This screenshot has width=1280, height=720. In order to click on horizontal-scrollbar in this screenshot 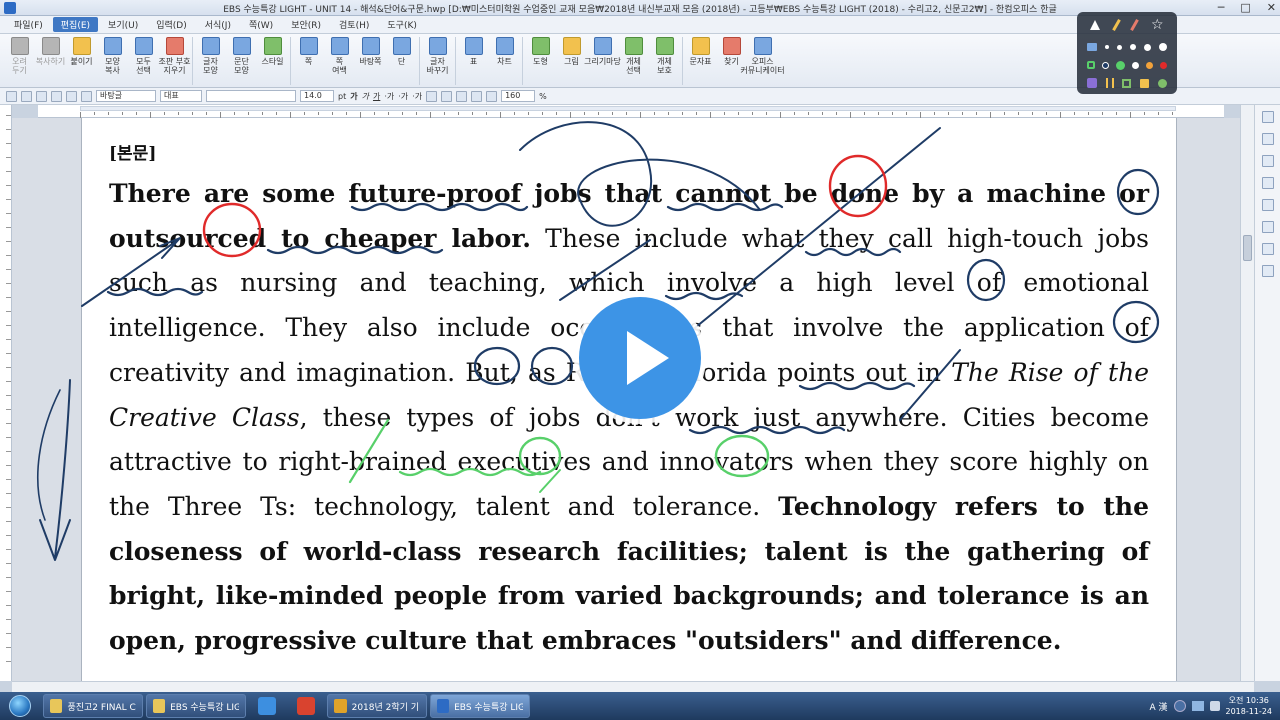, I will do `click(633, 686)`.